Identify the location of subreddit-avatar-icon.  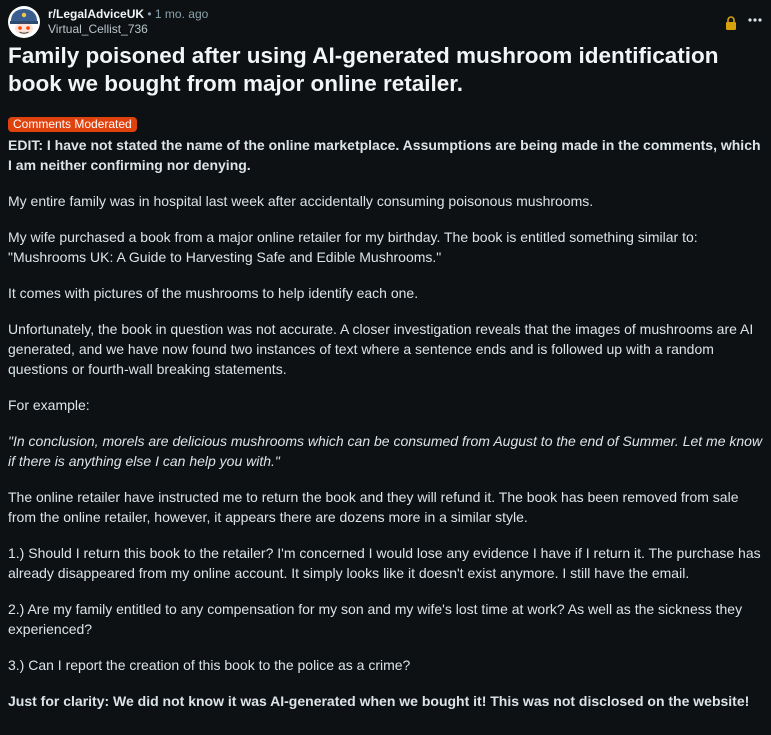
(24, 22).